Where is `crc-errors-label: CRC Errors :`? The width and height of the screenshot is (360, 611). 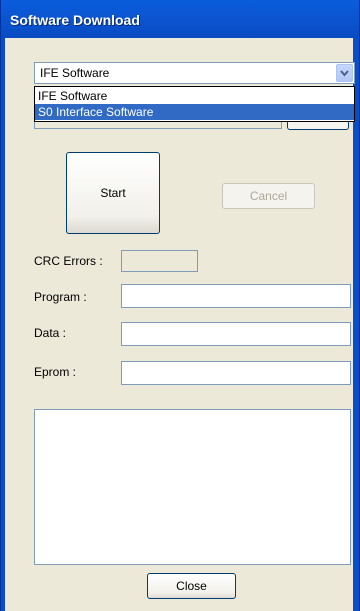 crc-errors-label: CRC Errors : is located at coordinates (68, 261).